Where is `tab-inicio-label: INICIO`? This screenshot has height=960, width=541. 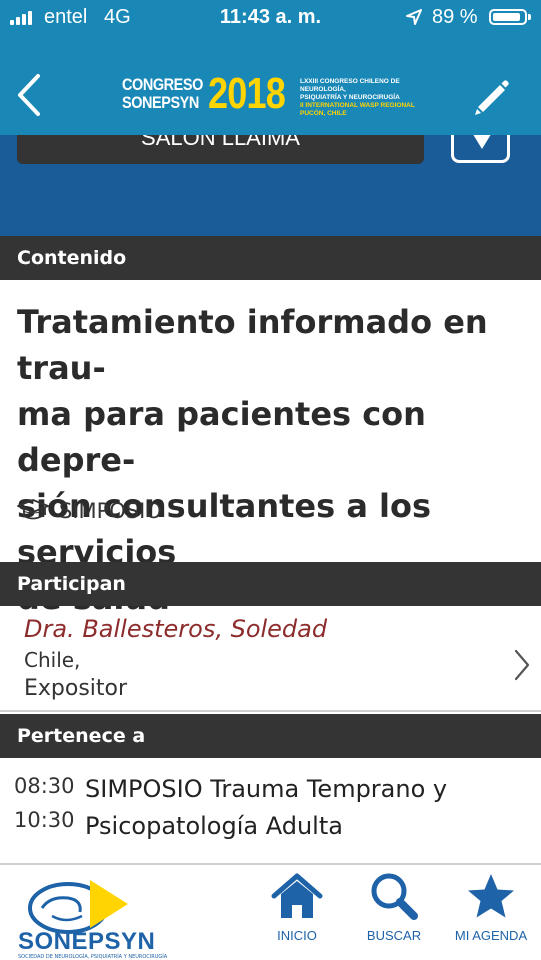
tab-inicio-label: INICIO is located at coordinates (297, 935).